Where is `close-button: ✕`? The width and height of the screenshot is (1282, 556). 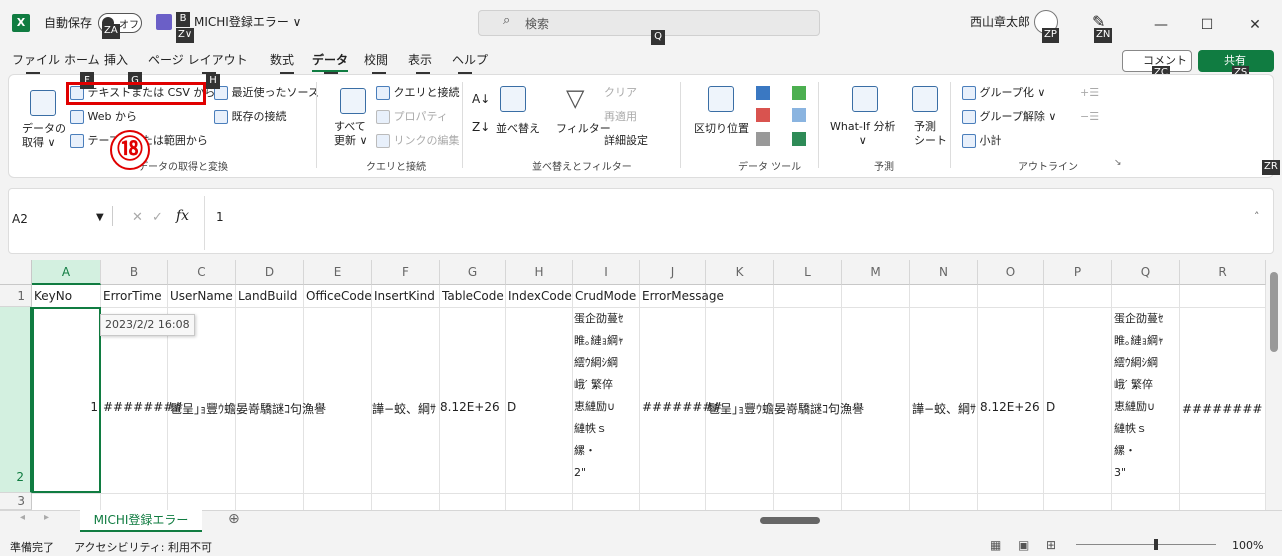
close-button: ✕ is located at coordinates (1255, 25).